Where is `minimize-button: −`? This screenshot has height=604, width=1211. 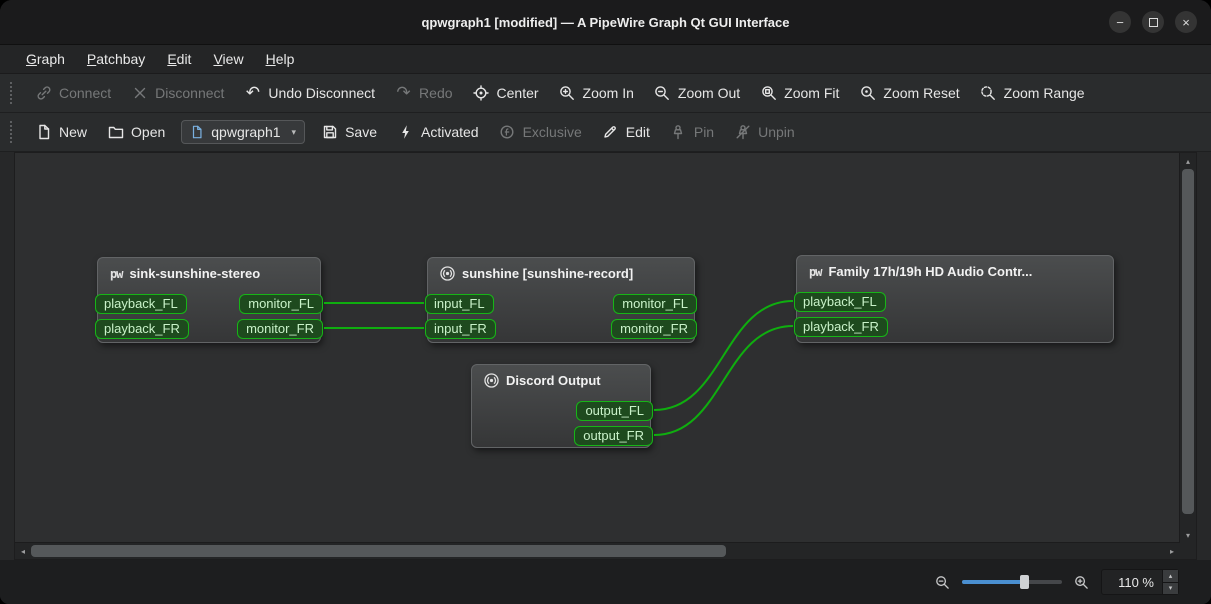 minimize-button: − is located at coordinates (1120, 22).